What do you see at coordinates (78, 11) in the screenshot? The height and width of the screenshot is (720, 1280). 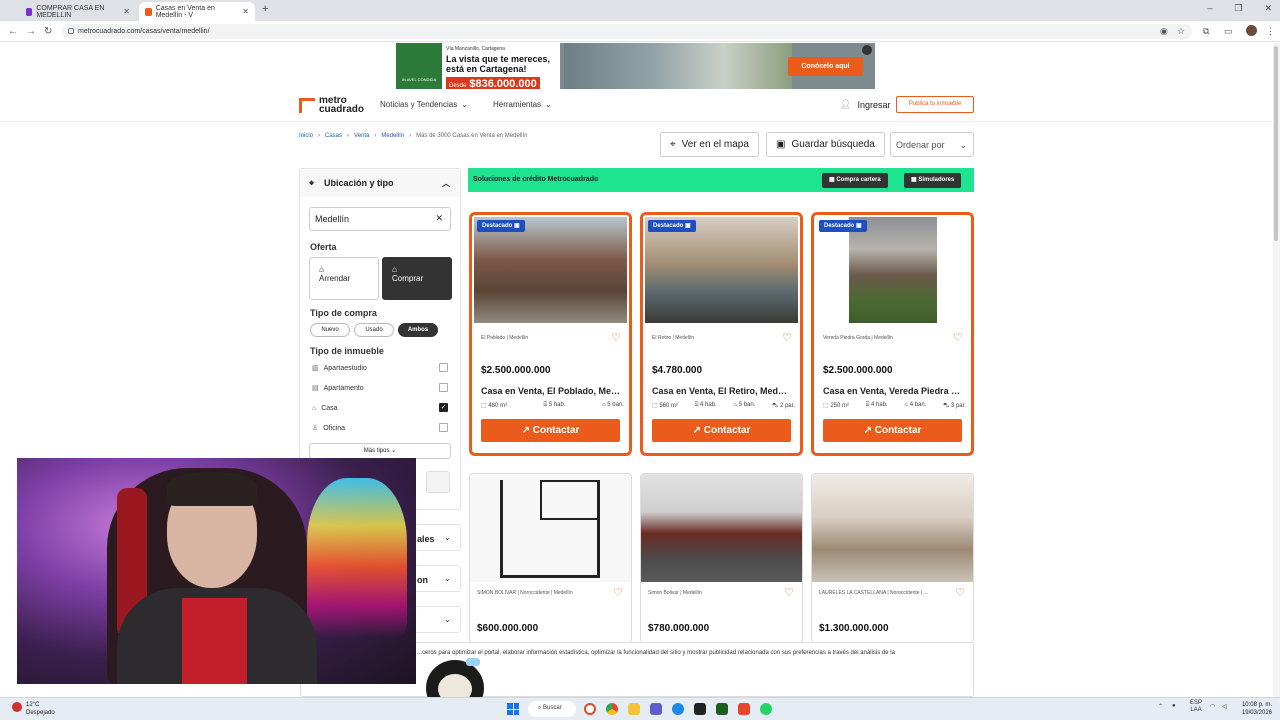 I see `browser-tab: COMPRAR CASA EN MEDELLIN ✕` at bounding box center [78, 11].